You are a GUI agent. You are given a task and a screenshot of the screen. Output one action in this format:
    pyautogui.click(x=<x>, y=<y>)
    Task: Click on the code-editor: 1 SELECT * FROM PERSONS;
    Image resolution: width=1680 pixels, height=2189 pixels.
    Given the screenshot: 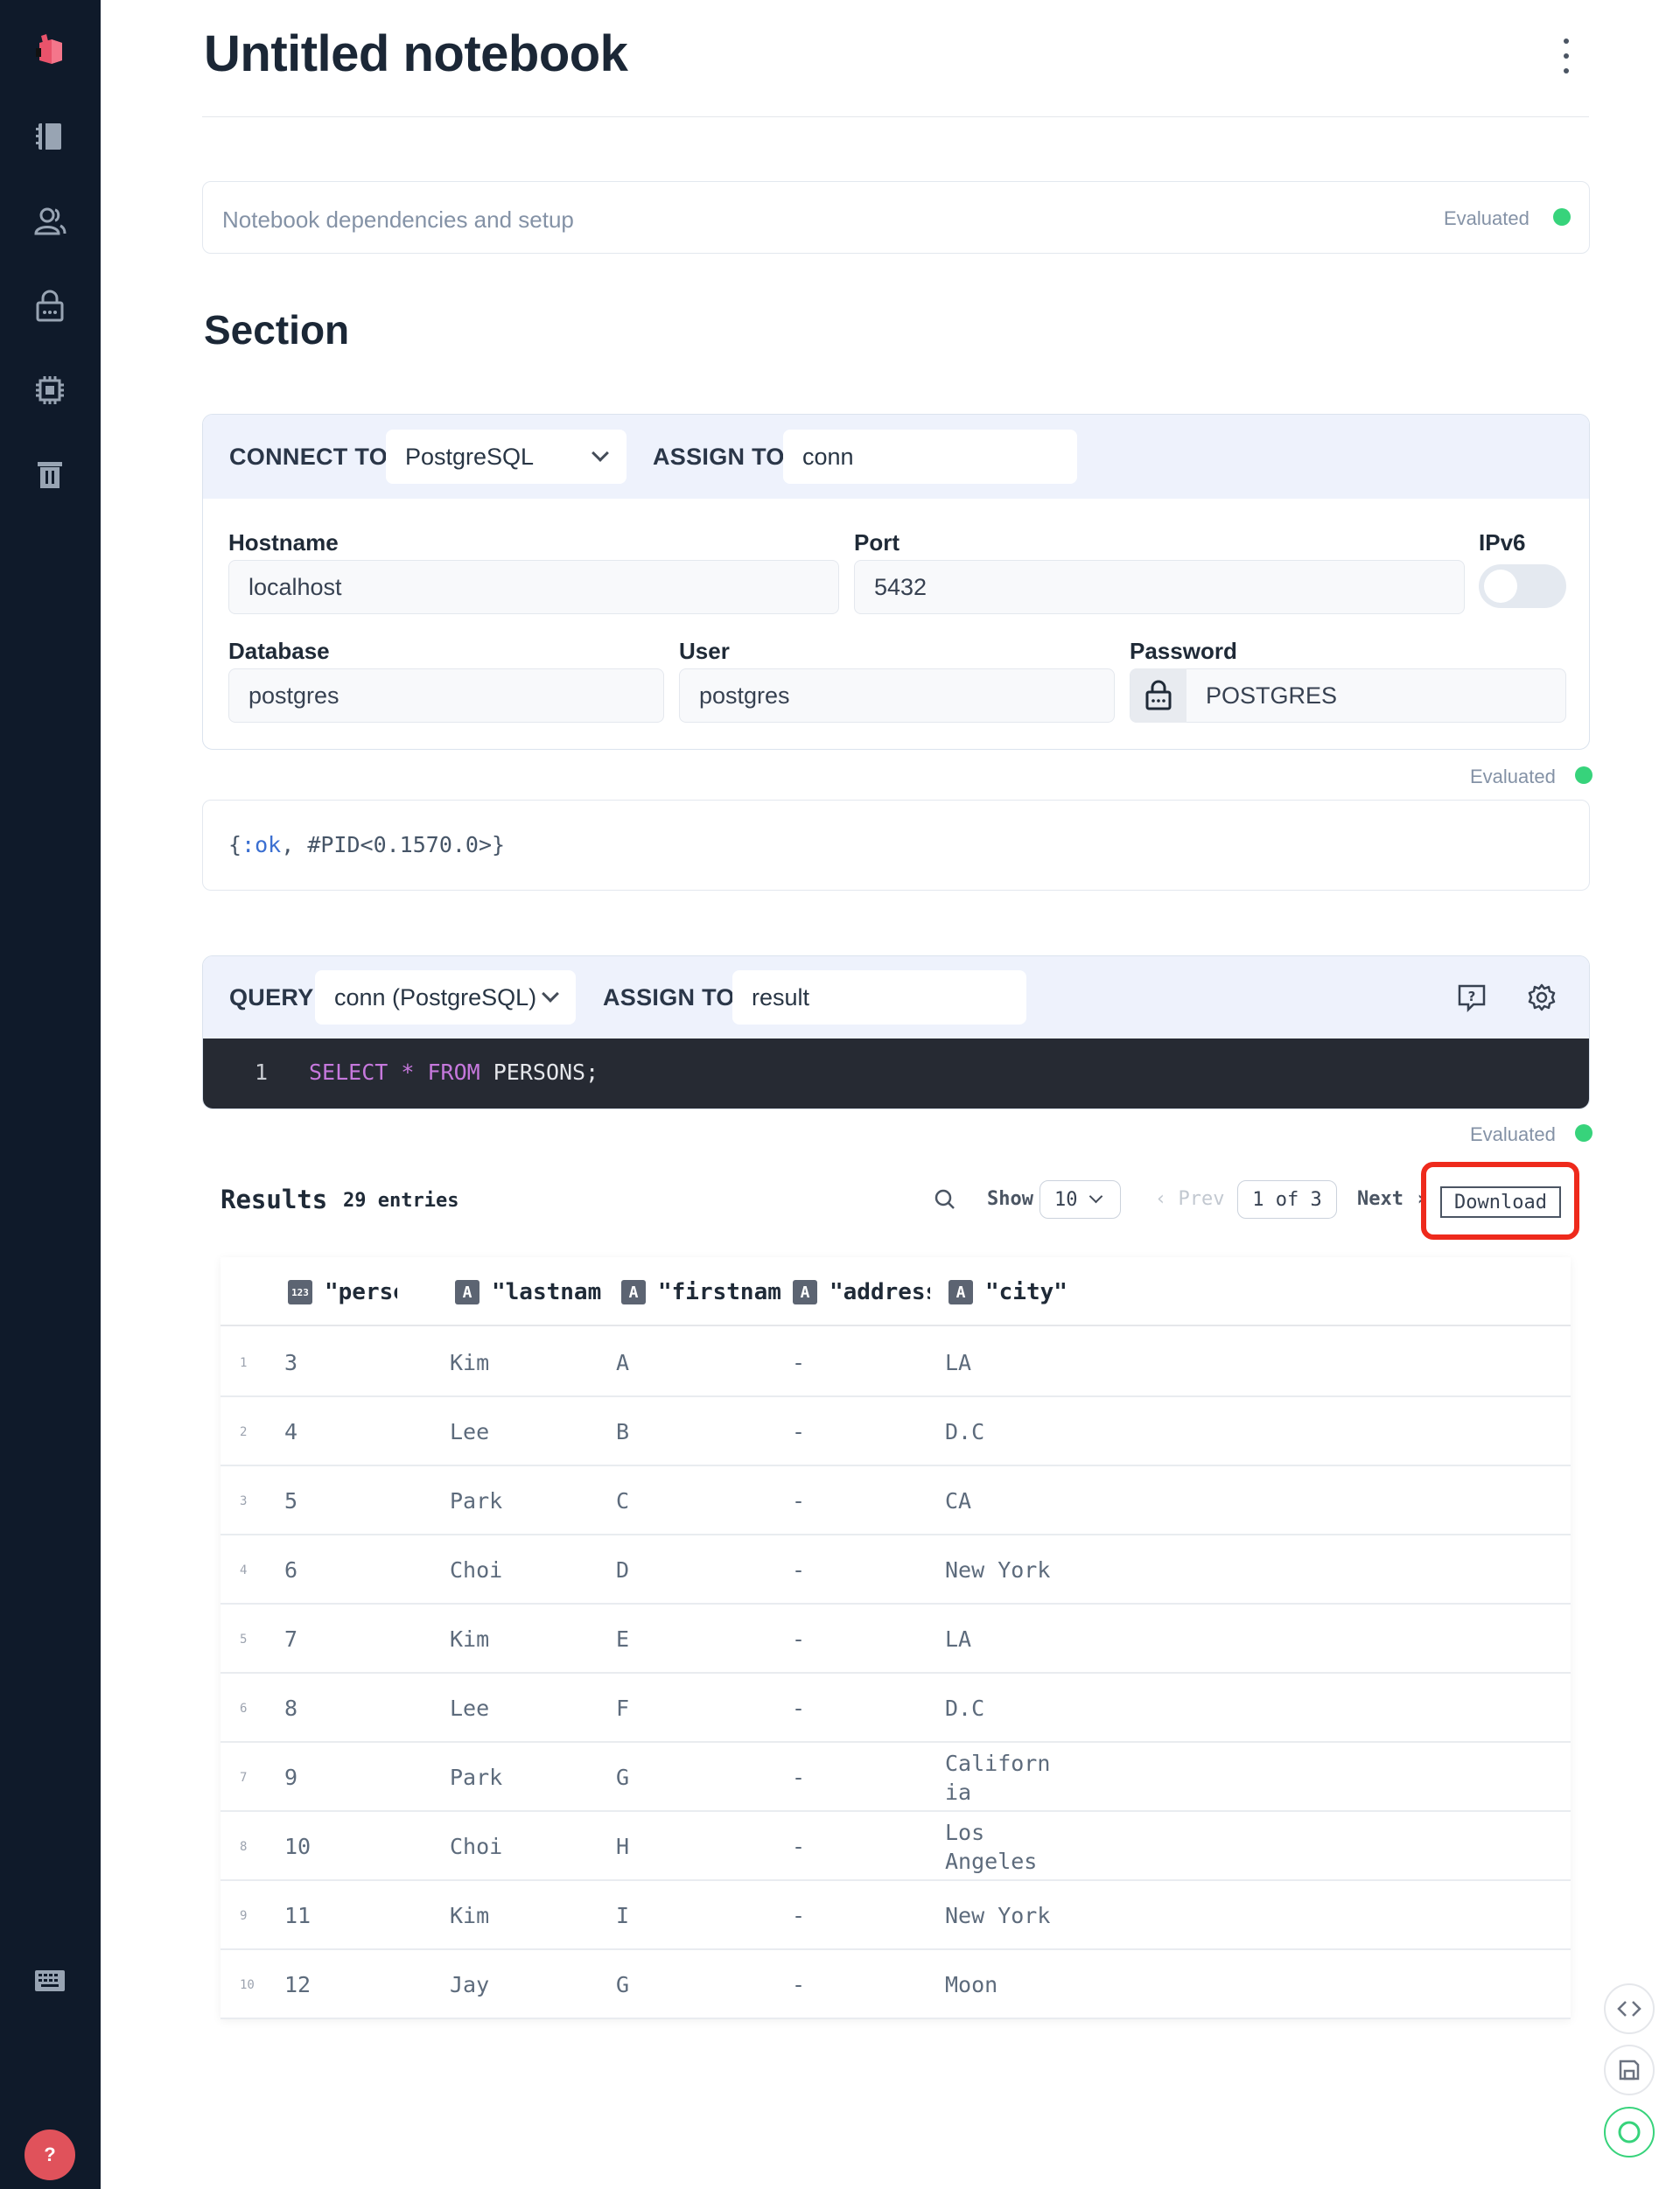 What is the action you would take?
    pyautogui.click(x=896, y=1073)
    